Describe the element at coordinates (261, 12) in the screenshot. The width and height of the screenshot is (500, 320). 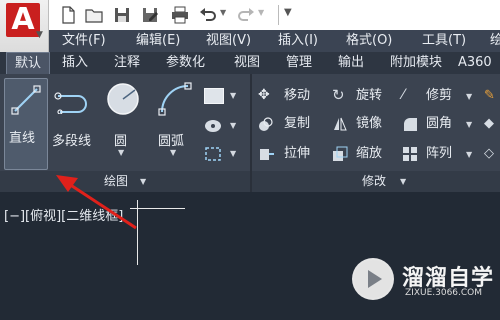
I see `redo-dropdown-icon: ▼` at that location.